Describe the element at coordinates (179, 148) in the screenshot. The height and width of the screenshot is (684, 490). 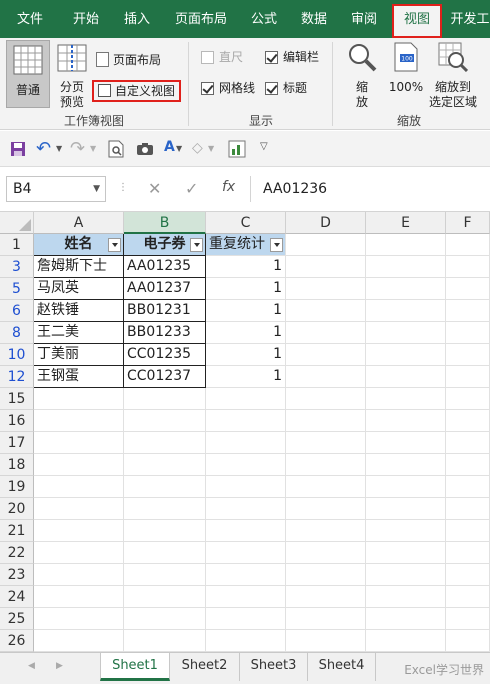
I see `spelling-dropdown-icon: ▼` at that location.